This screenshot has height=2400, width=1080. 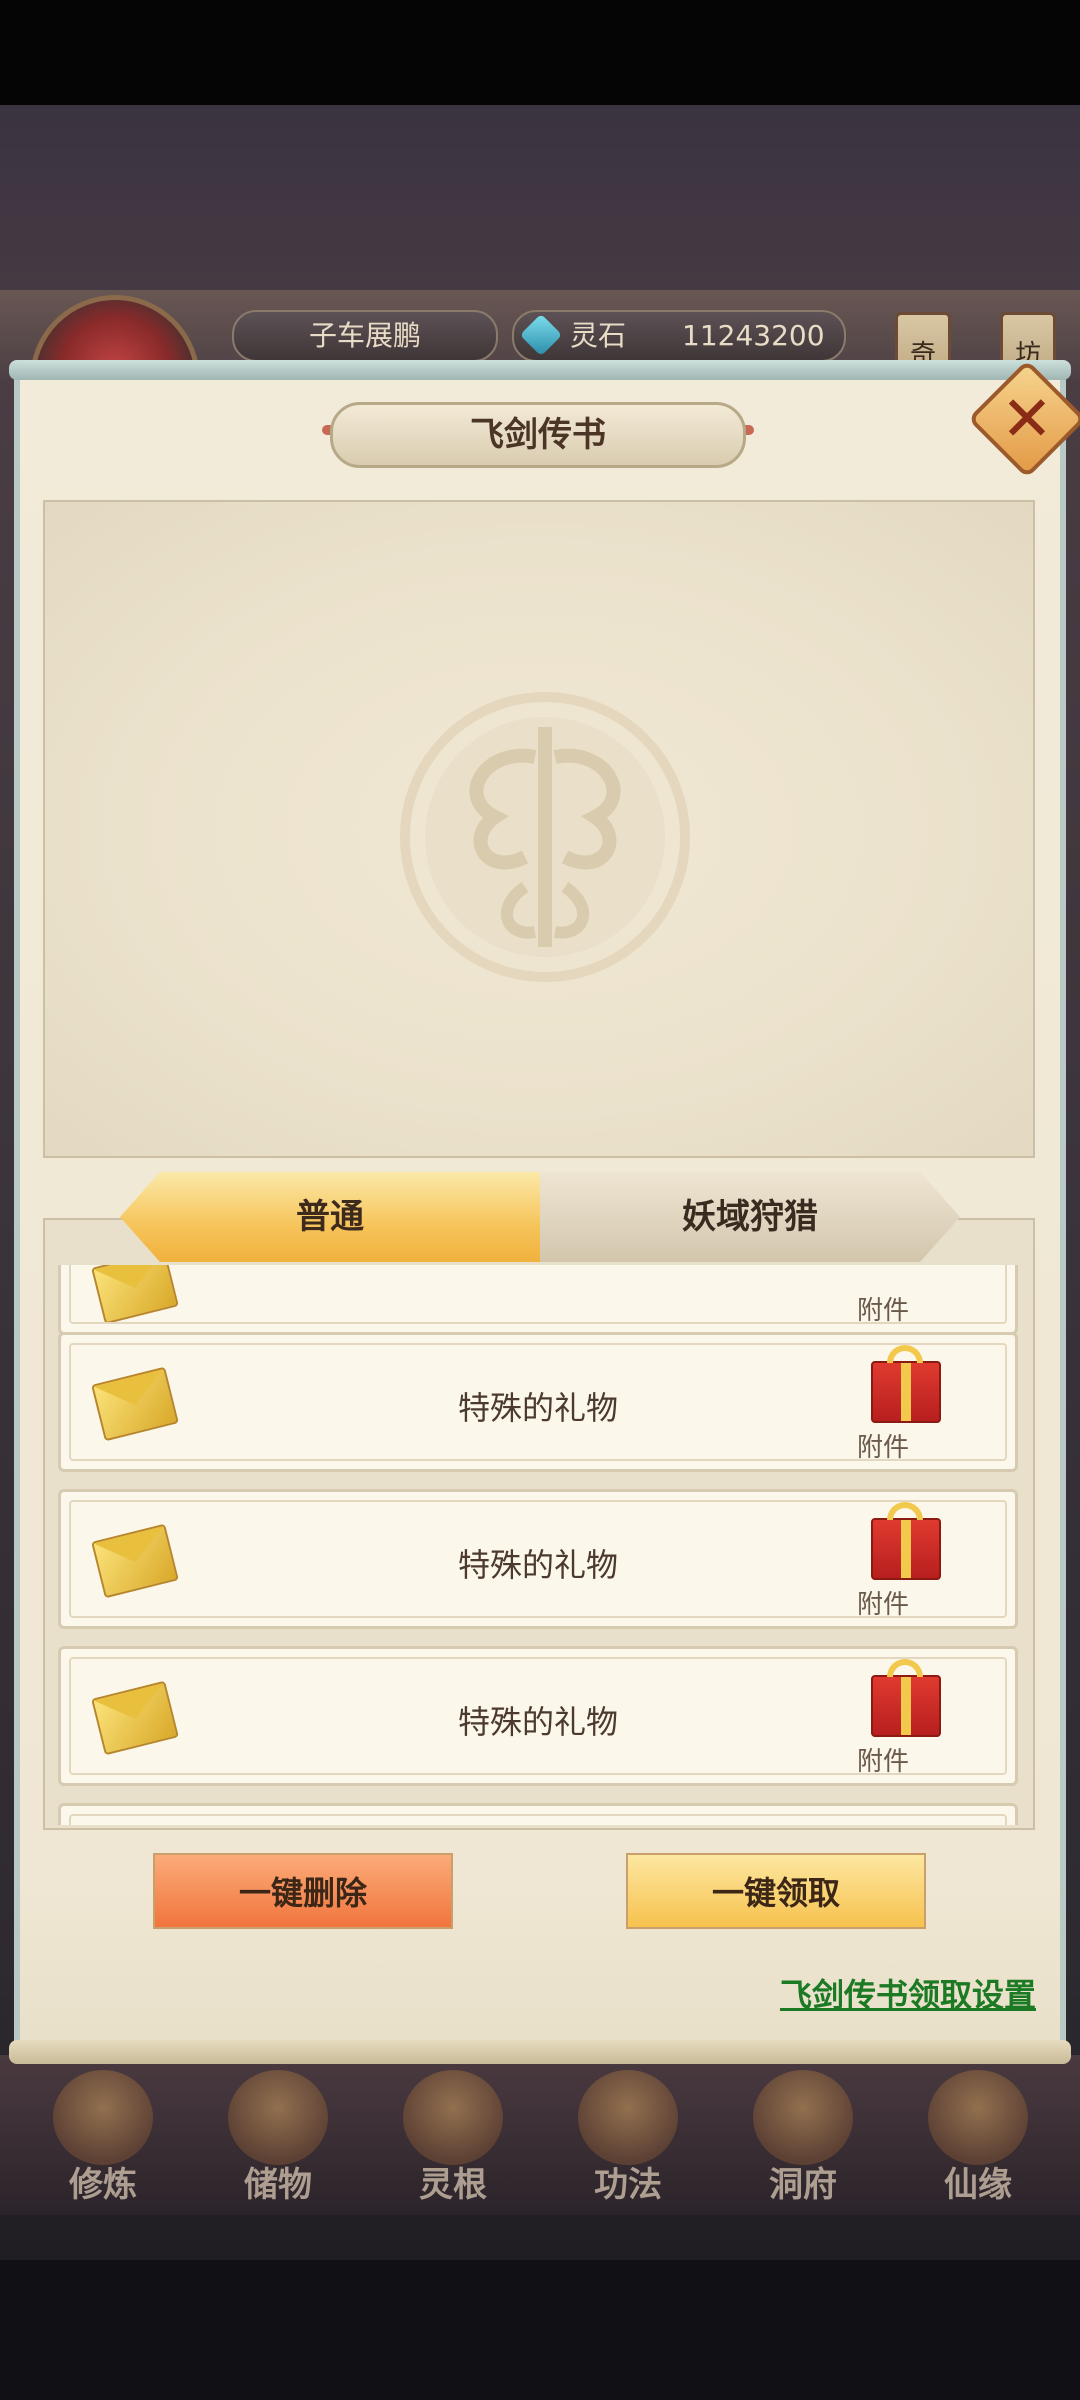 I want to click on bottom-area, so click(x=540, y=2330).